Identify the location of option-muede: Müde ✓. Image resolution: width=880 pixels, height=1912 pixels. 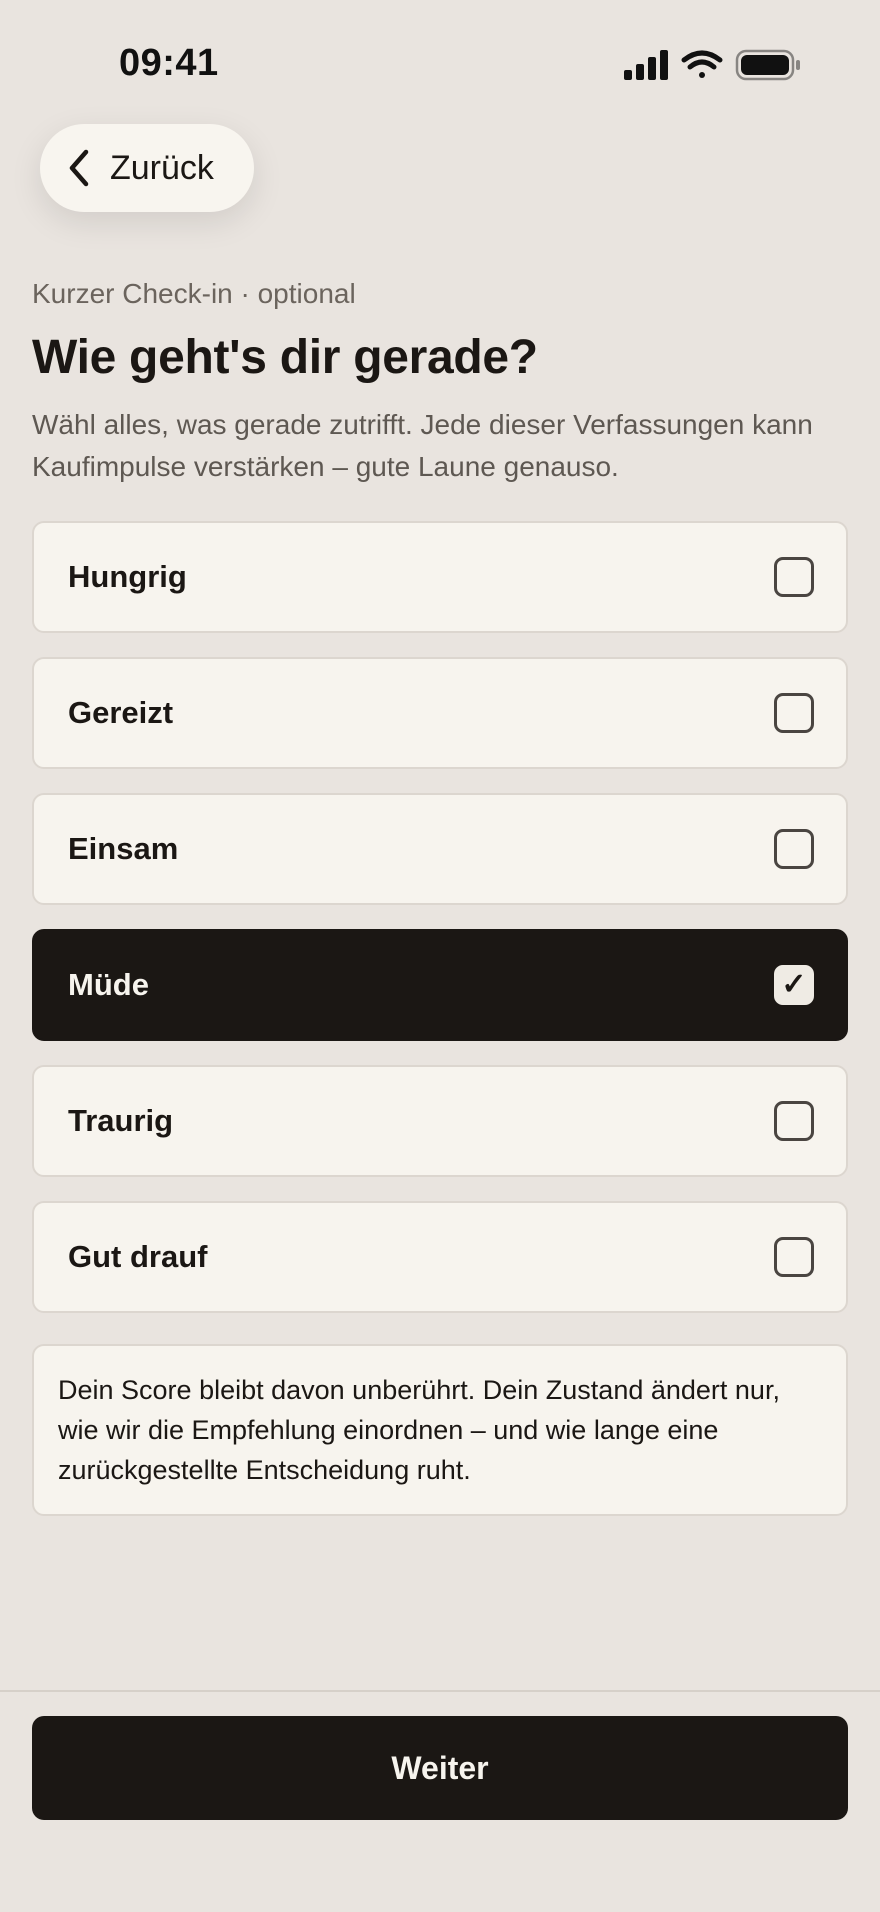
(440, 985).